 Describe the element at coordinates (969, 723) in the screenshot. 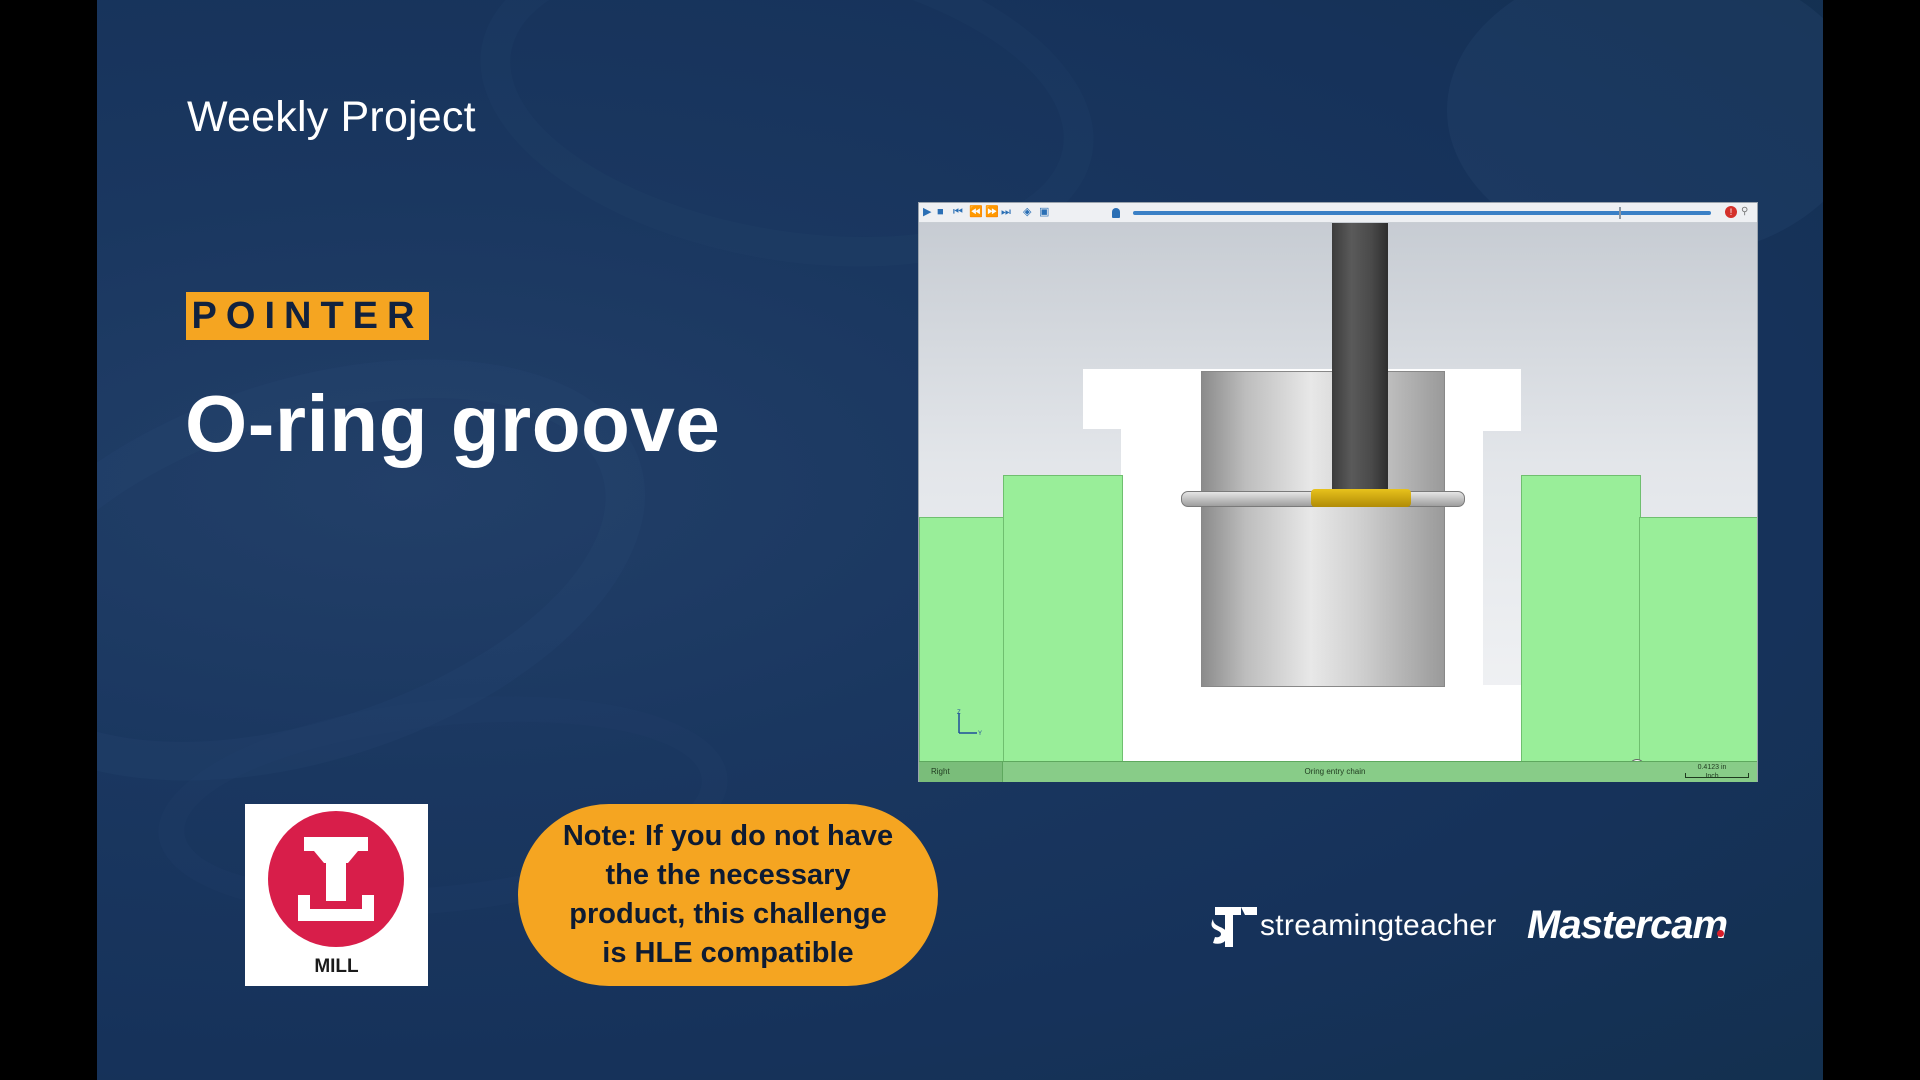

I see `axis-triad: Z Y` at that location.